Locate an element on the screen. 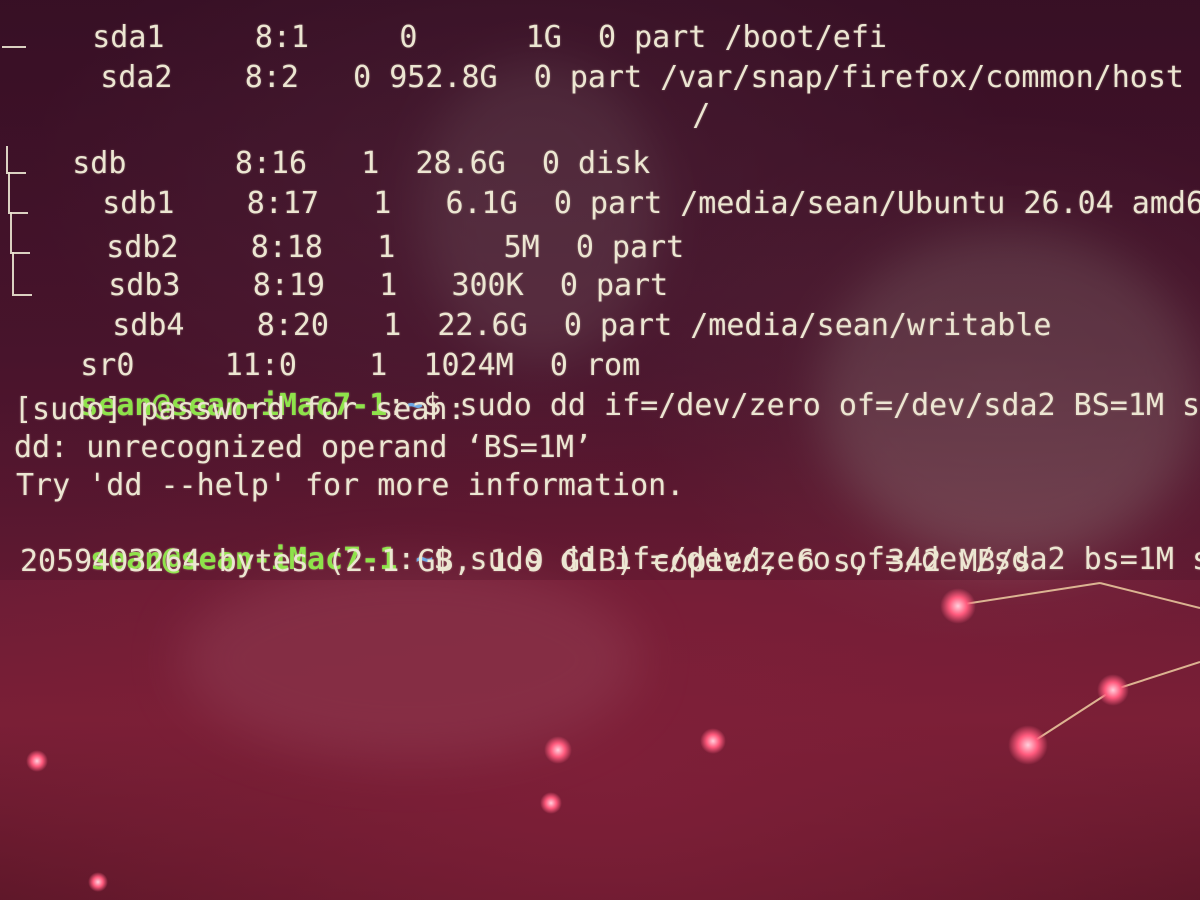 Image resolution: width=1200 pixels, height=900 pixels. output-line: dd: unrecognized operand ‘BS=1M’ is located at coordinates (303, 447).